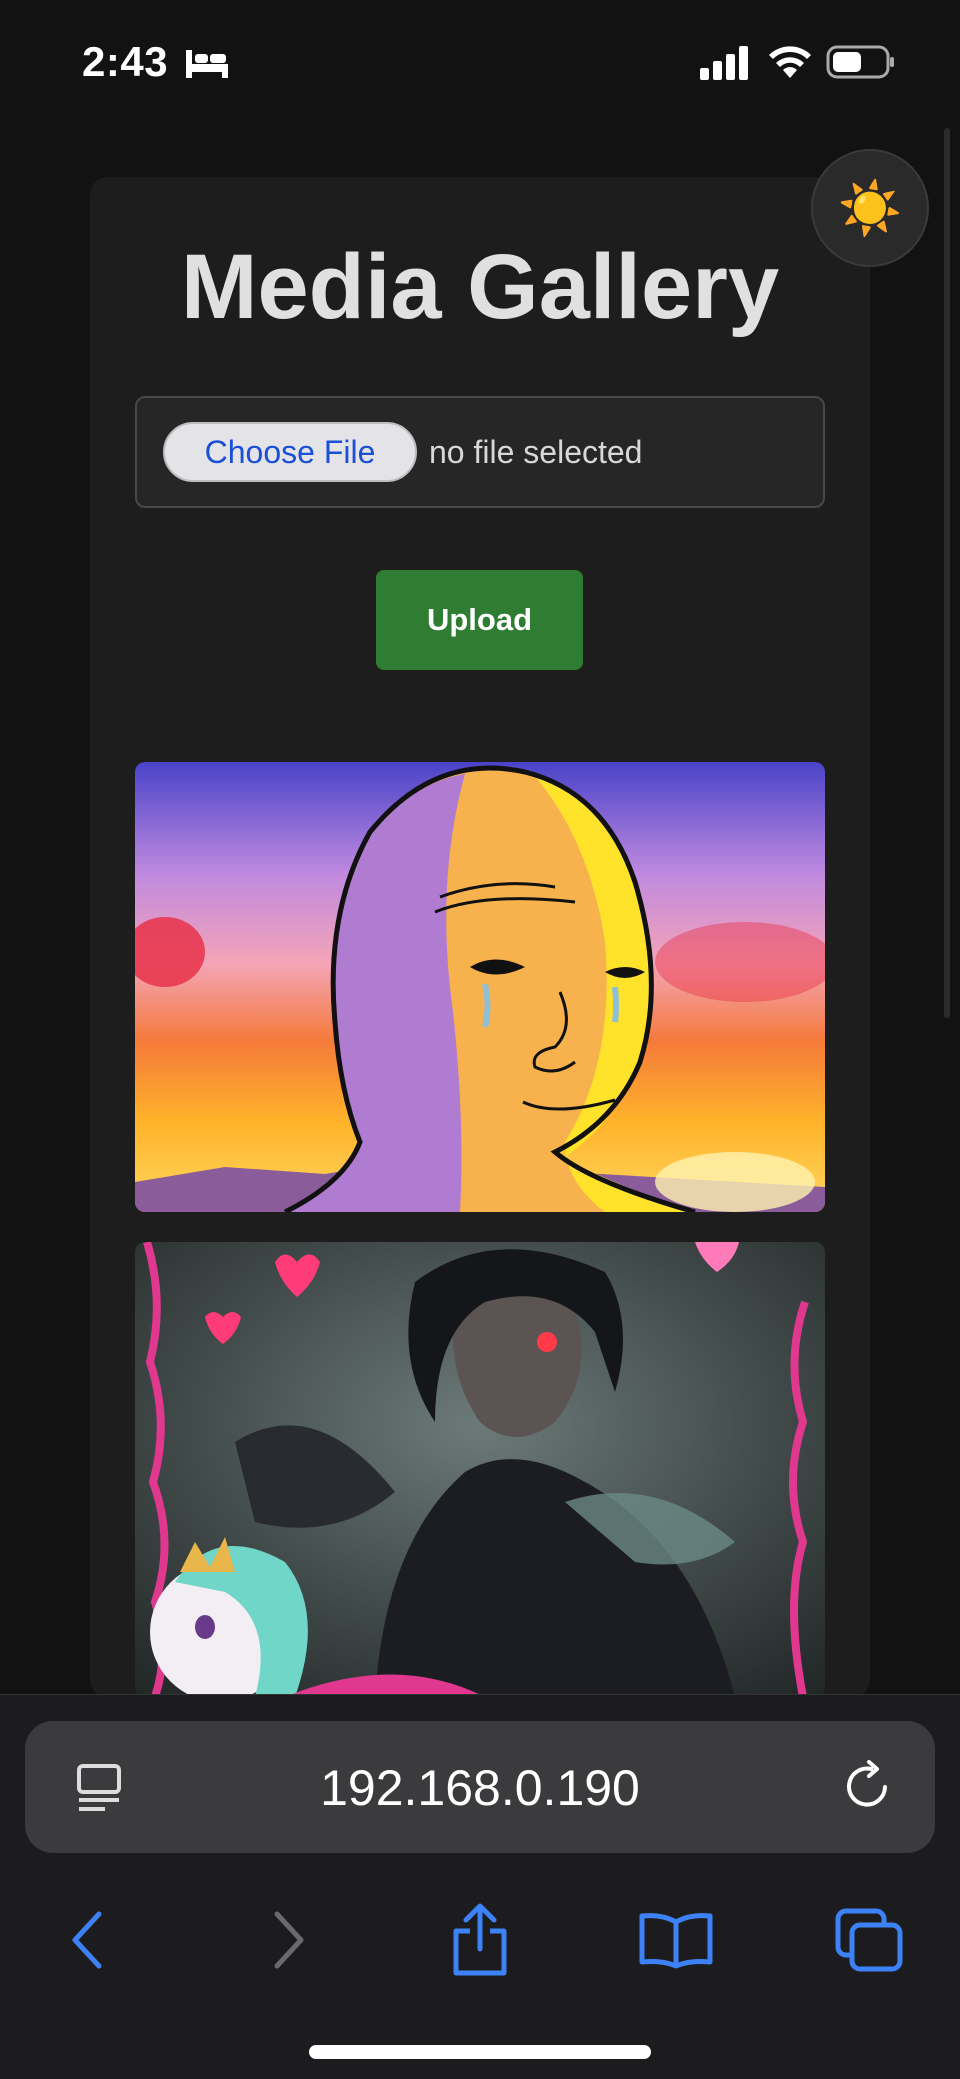 The height and width of the screenshot is (2079, 960). What do you see at coordinates (790, 62) in the screenshot?
I see `wifi-icon` at bounding box center [790, 62].